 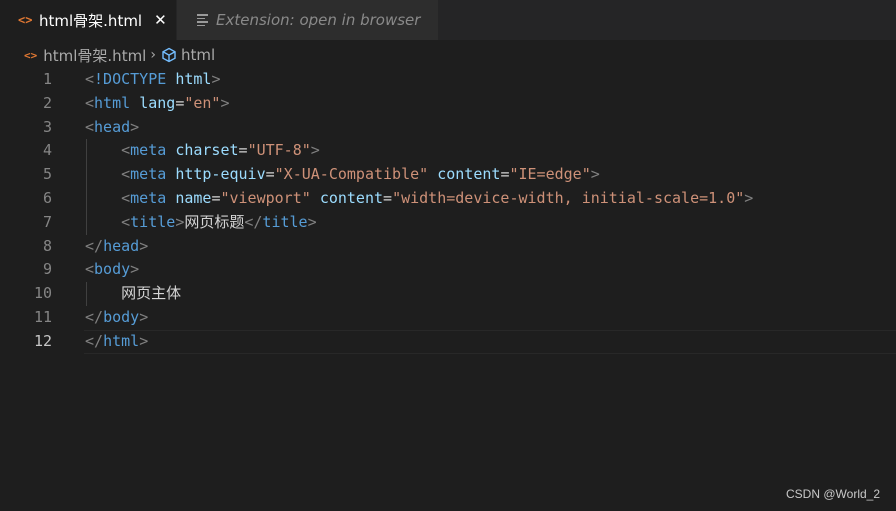 I want to click on chevron-right-icon: ›, so click(x=153, y=55).